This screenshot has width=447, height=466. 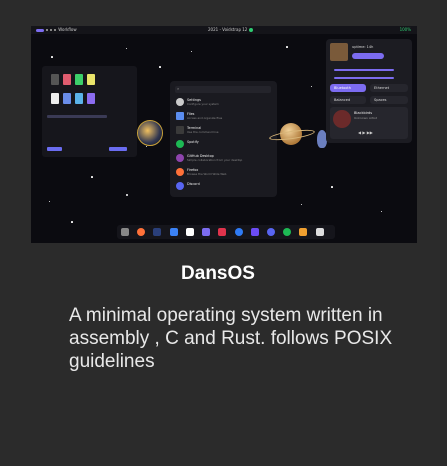 I want to click on card-title: DansOS, so click(x=218, y=273).